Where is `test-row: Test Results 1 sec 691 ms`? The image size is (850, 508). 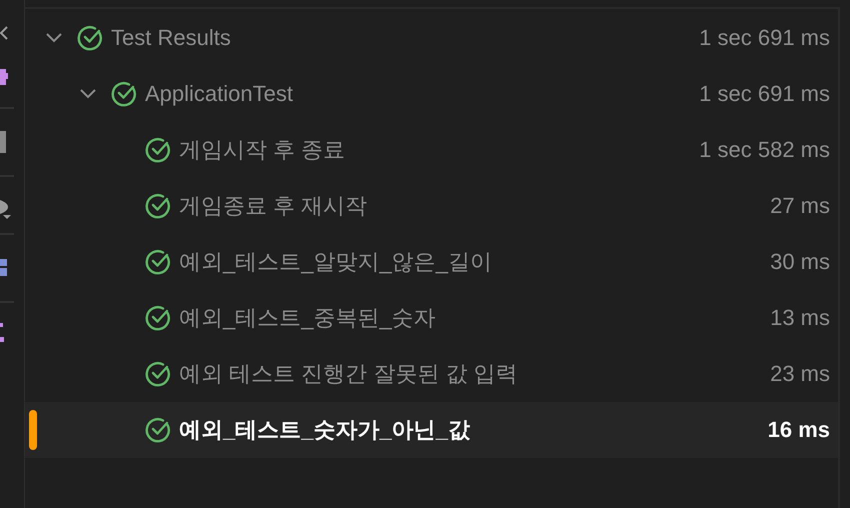 test-row: Test Results 1 sec 691 ms is located at coordinates (431, 38).